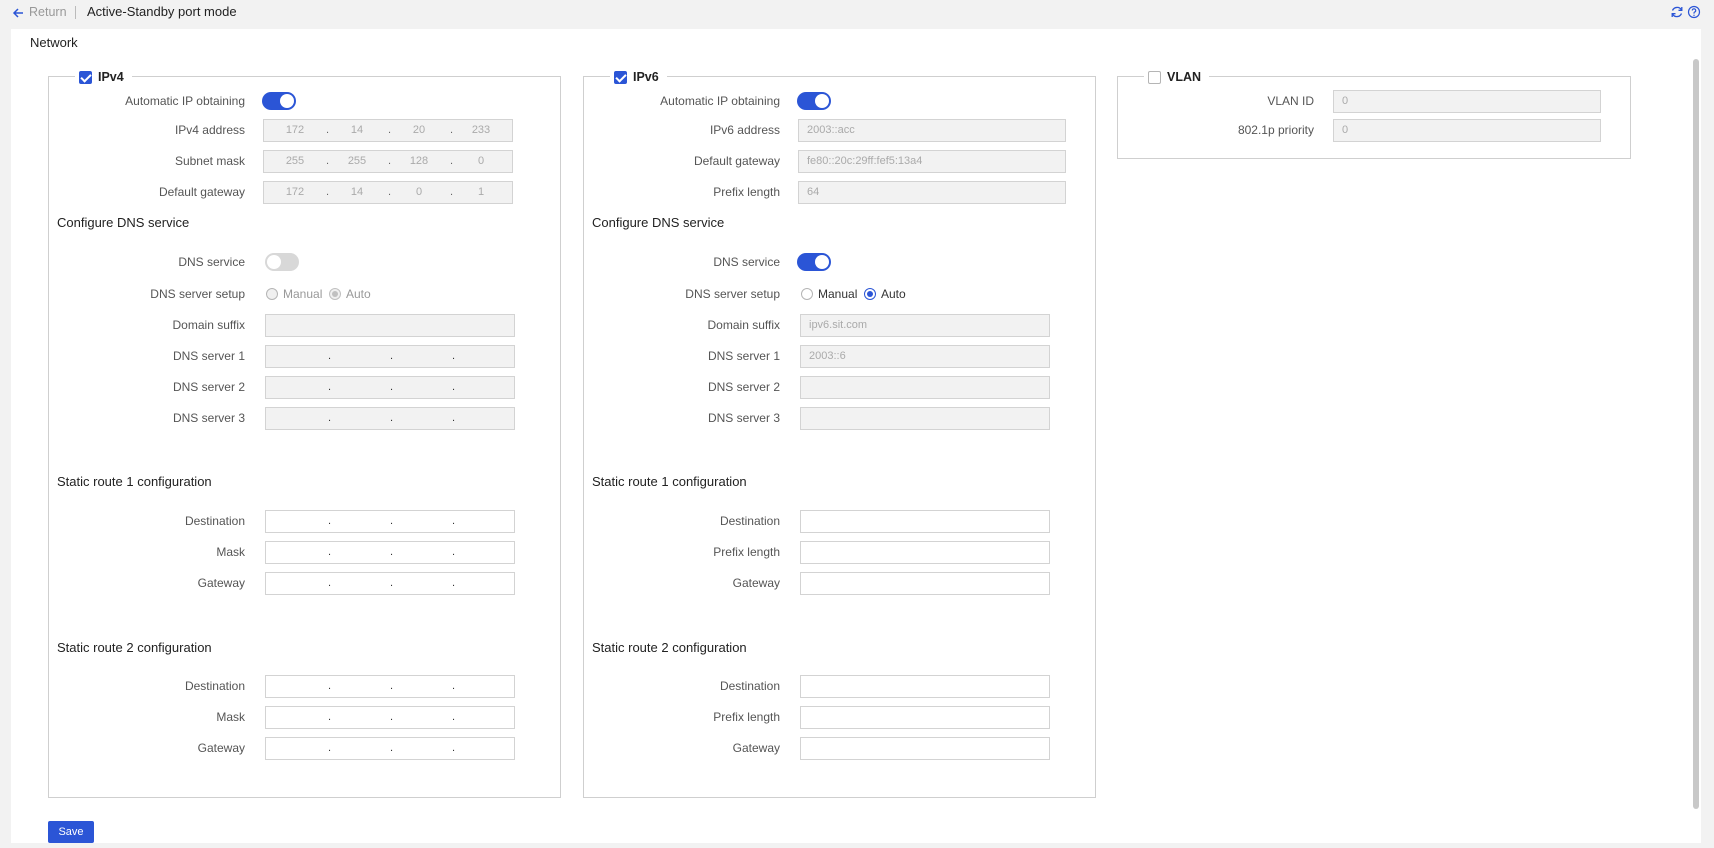 Image resolution: width=1714 pixels, height=848 pixels. What do you see at coordinates (162, 11) in the screenshot?
I see `page-title: Active-Standby port mode` at bounding box center [162, 11].